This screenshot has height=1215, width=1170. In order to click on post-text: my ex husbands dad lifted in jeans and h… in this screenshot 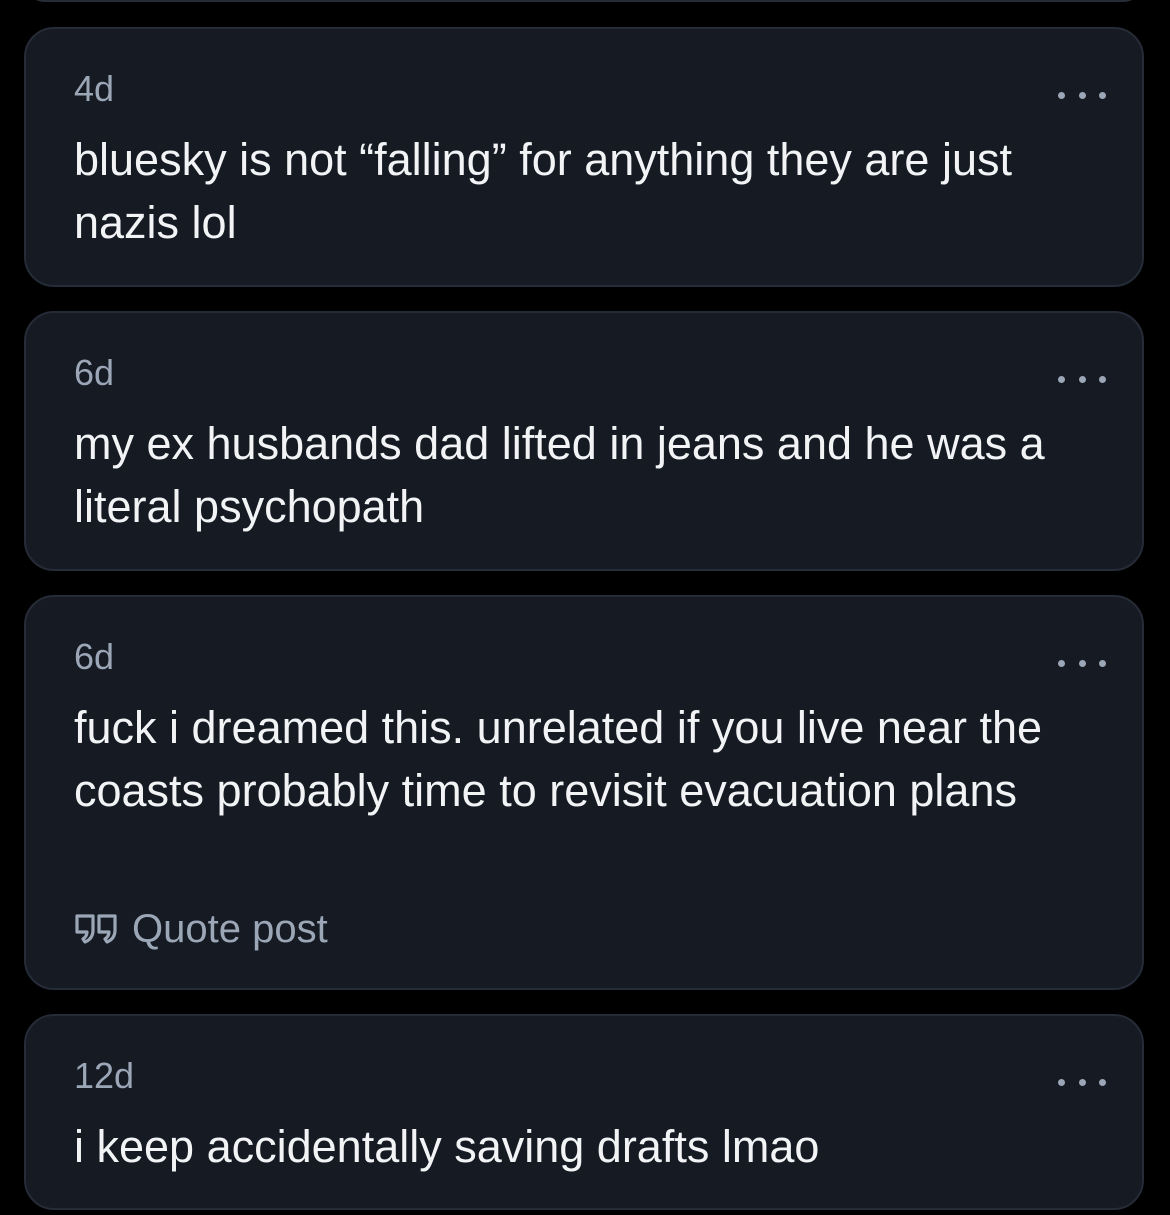, I will do `click(559, 475)`.